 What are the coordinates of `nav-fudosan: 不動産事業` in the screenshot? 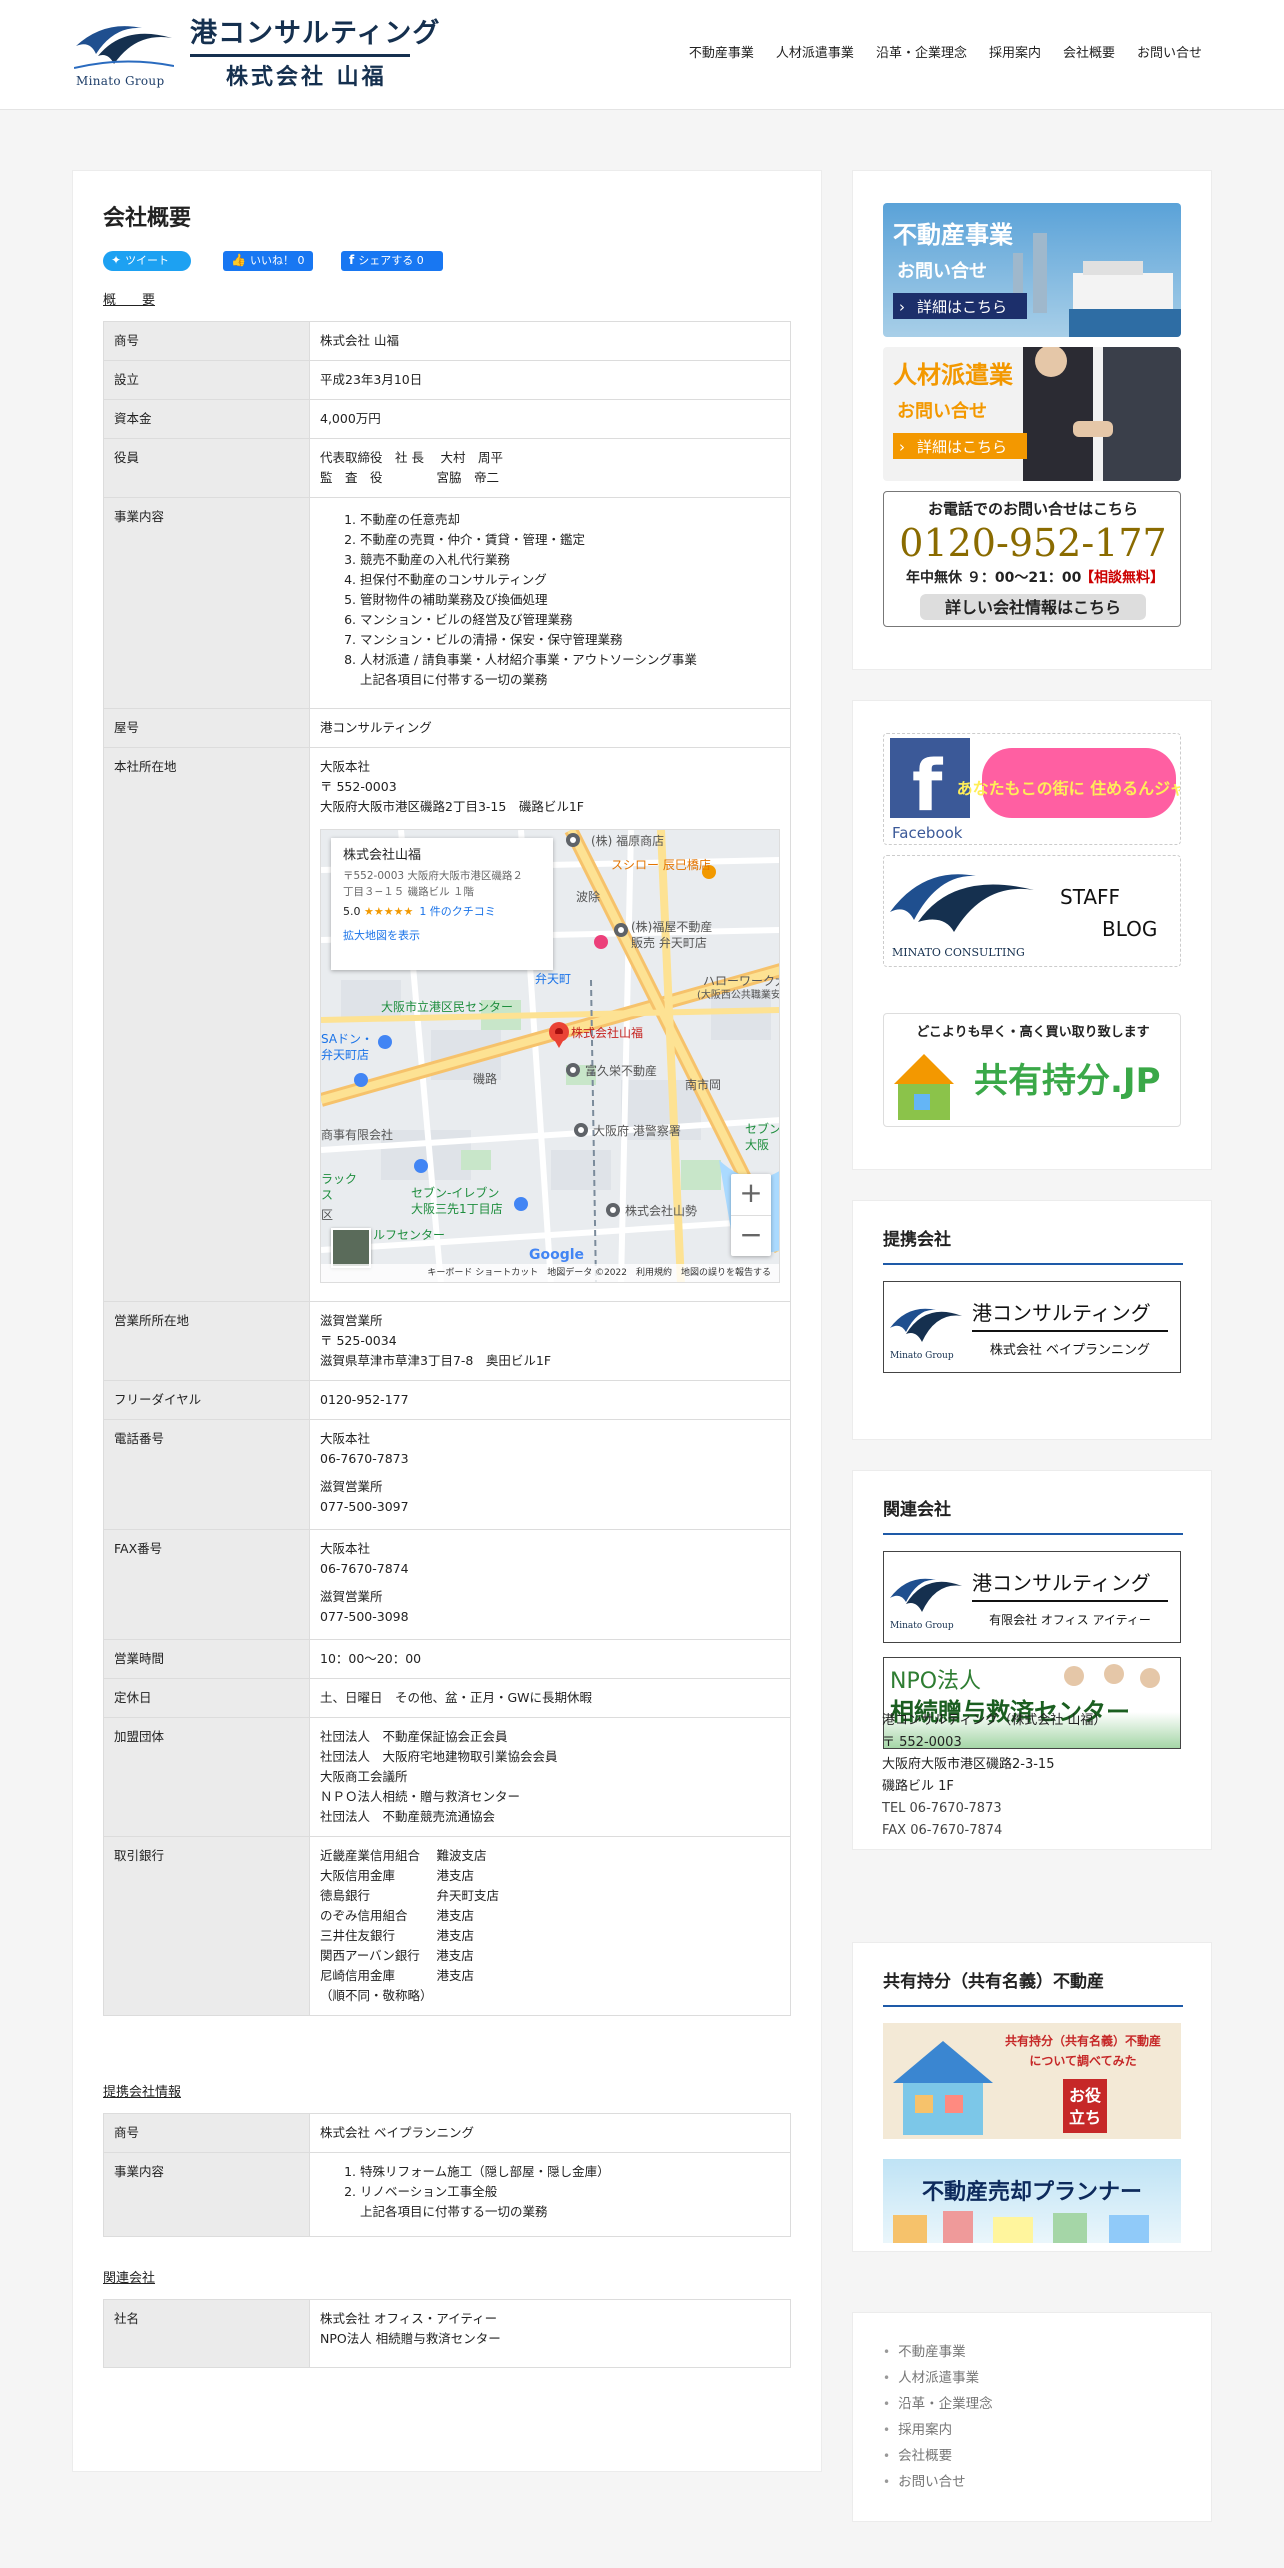 It's located at (721, 54).